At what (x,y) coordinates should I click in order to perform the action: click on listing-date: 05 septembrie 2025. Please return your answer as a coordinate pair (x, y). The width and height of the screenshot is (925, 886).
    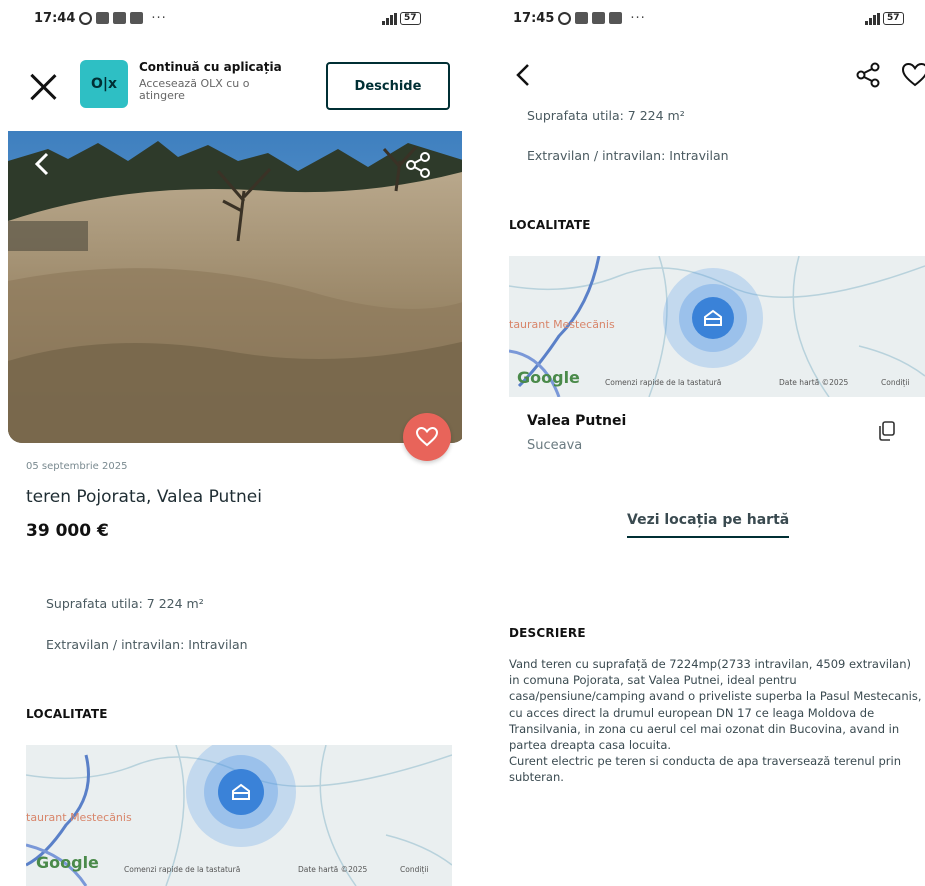
    Looking at the image, I should click on (77, 466).